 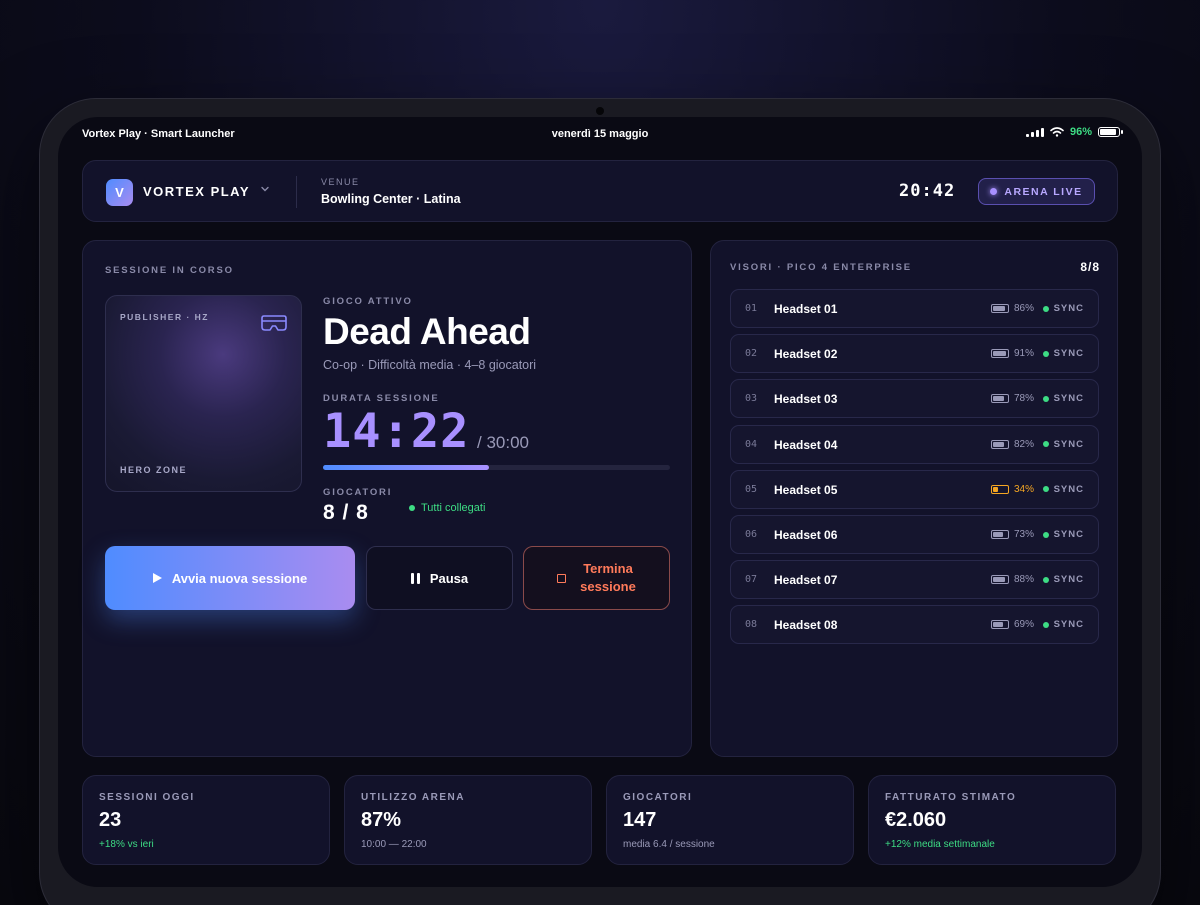 I want to click on signal-icon, so click(x=1034, y=132).